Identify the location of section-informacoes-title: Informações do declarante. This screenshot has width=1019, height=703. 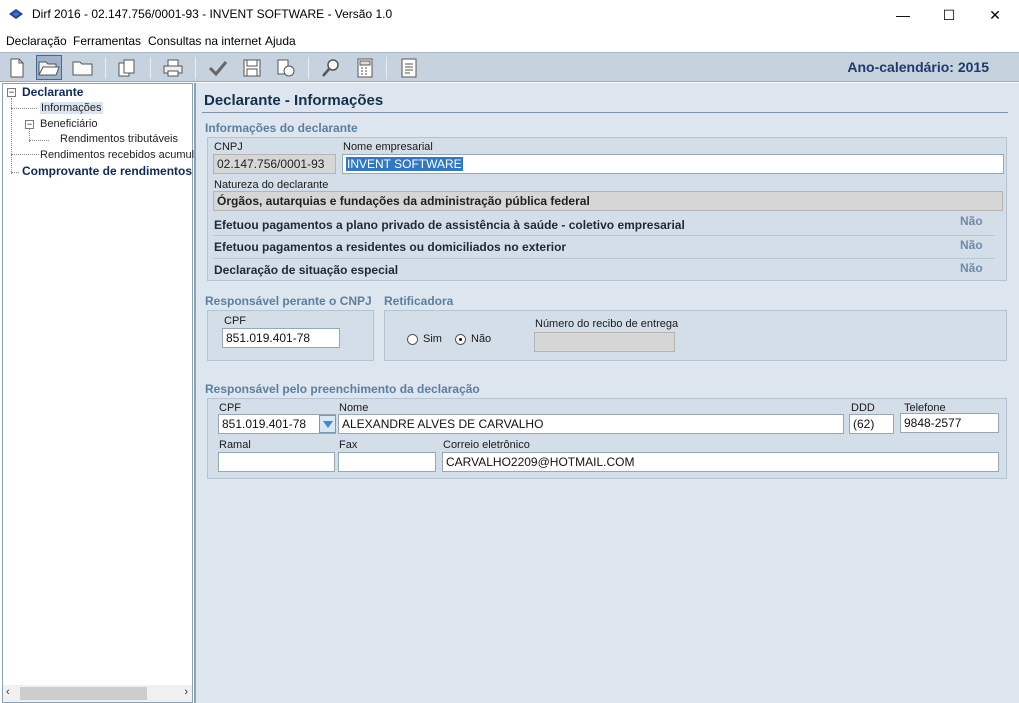
(281, 128).